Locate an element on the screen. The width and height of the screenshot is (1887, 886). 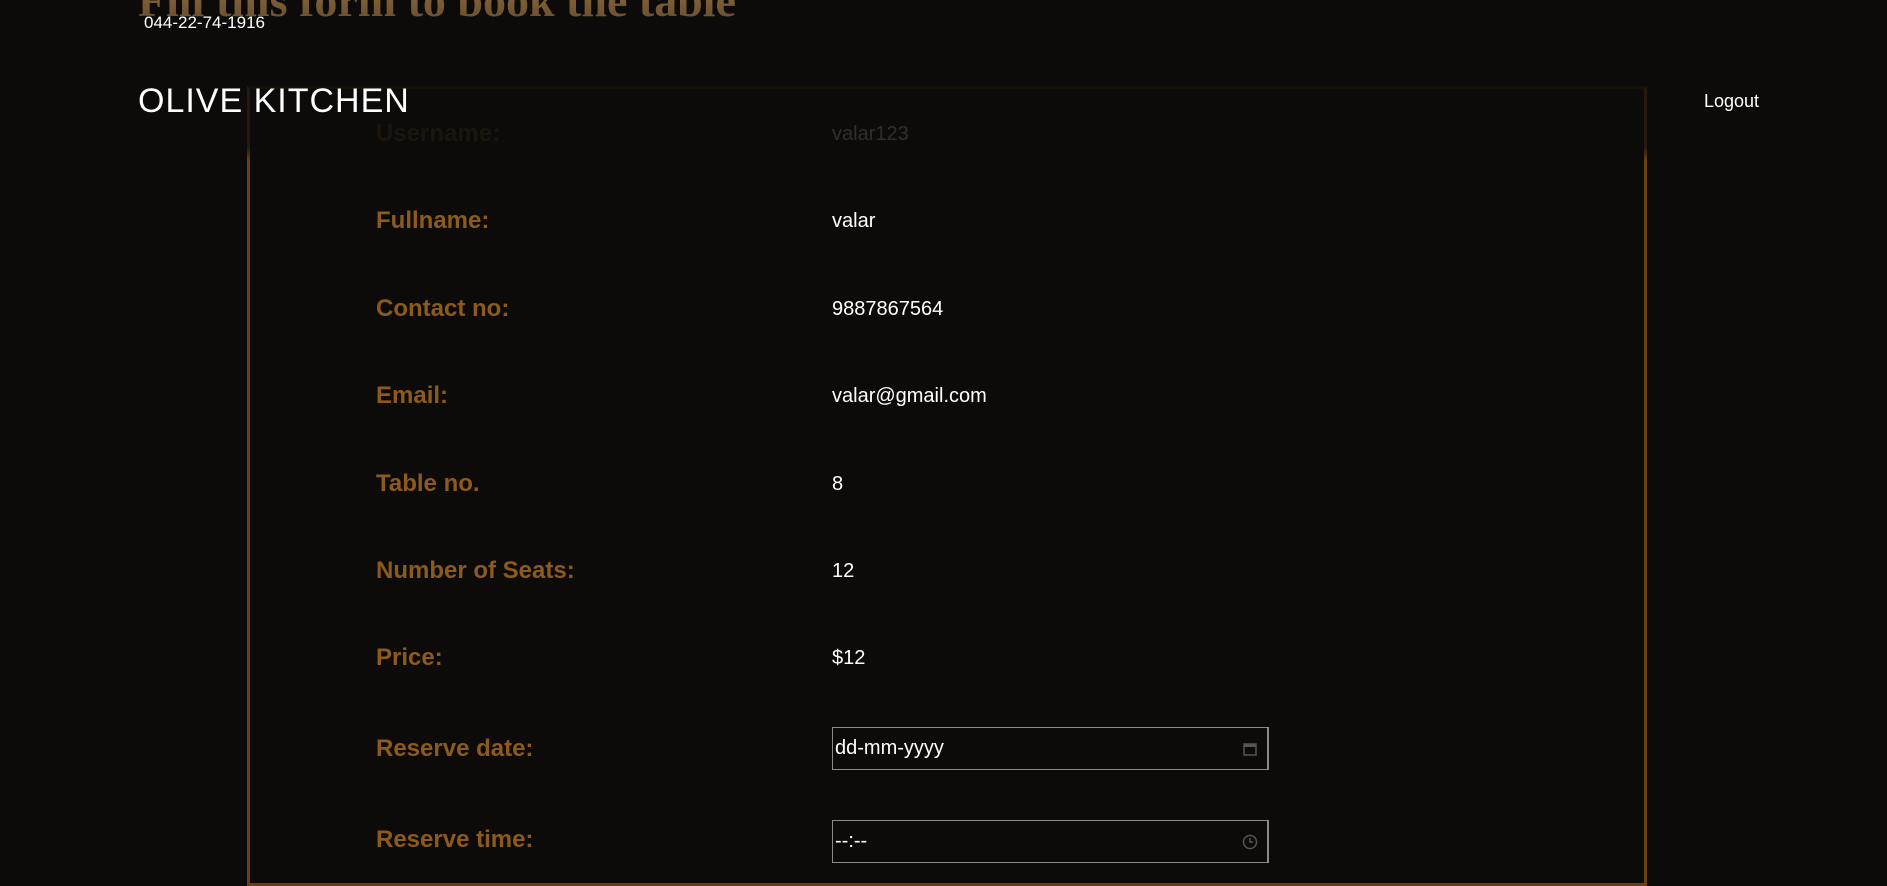
seats-label: Number of Seats: is located at coordinates (475, 570).